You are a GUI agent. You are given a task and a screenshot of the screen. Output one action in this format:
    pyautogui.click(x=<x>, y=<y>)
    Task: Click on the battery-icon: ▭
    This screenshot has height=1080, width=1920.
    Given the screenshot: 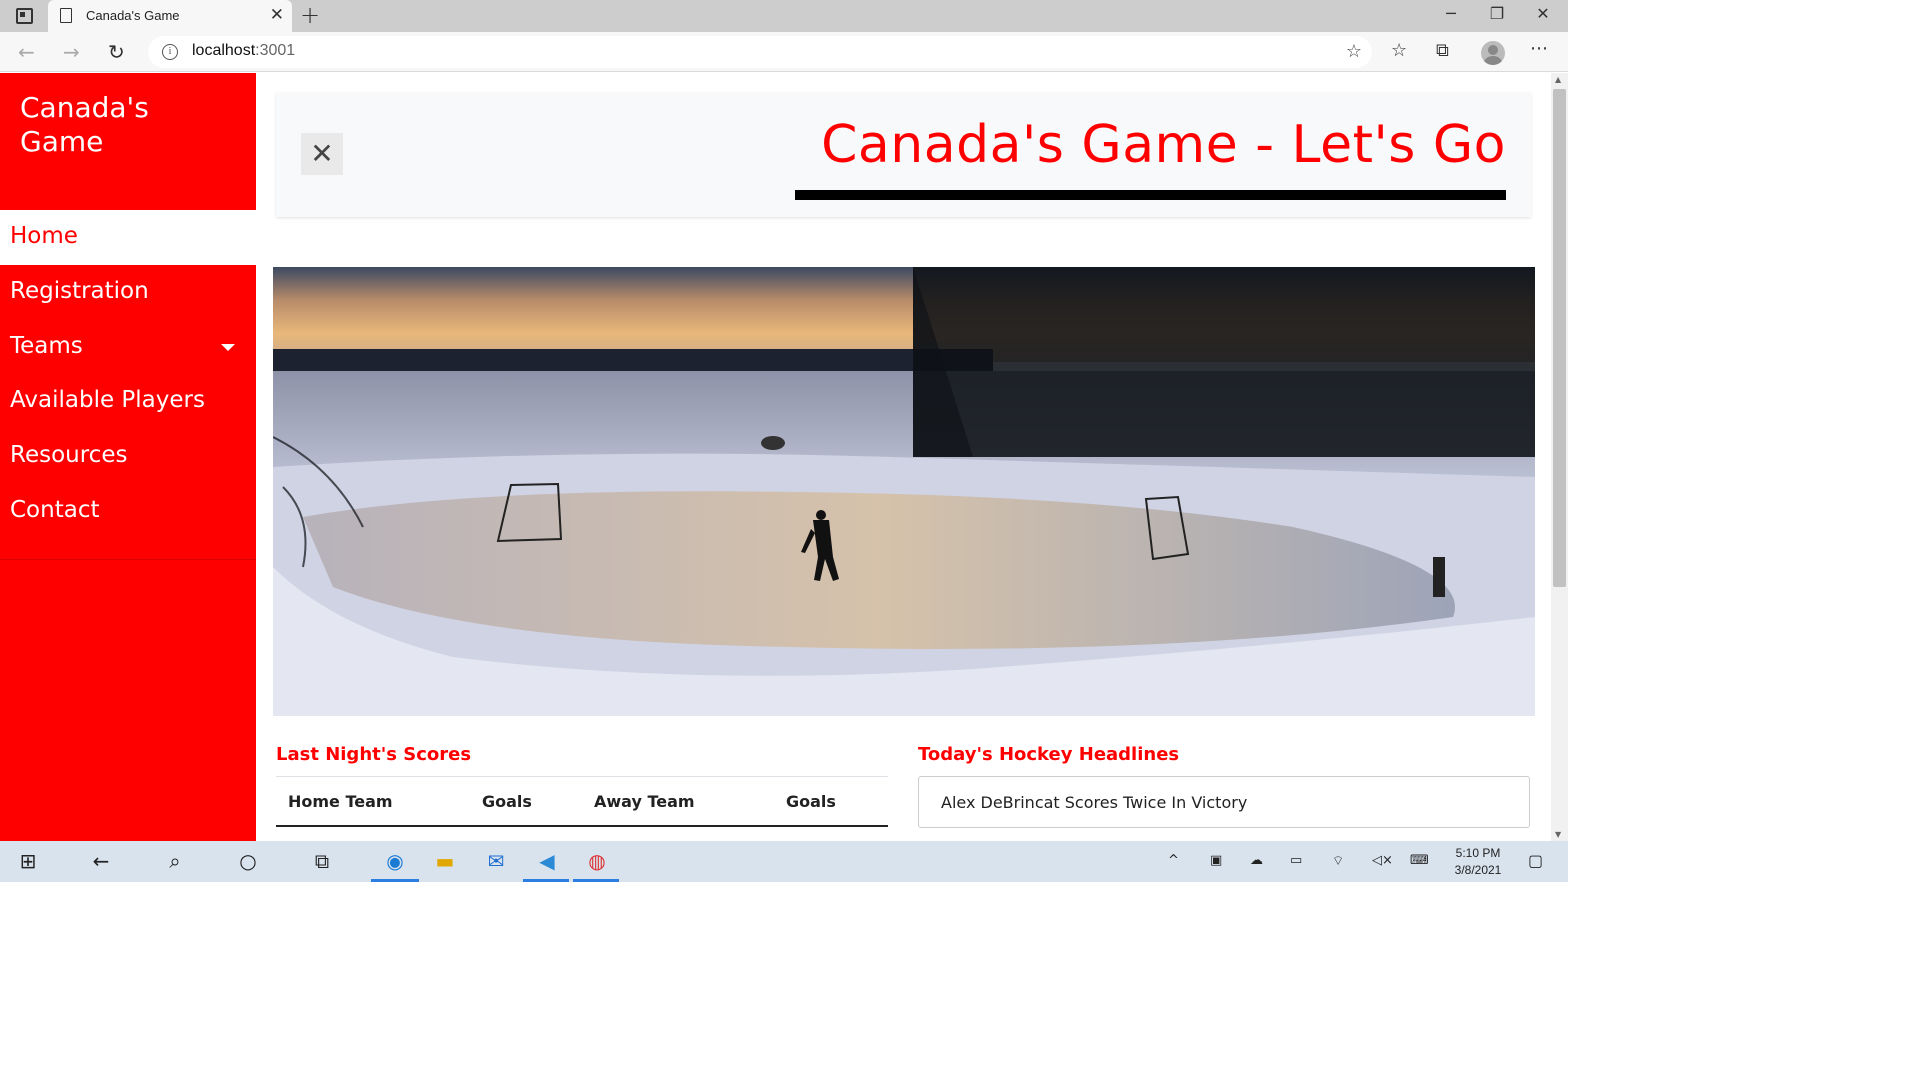 What is the action you would take?
    pyautogui.click(x=1296, y=860)
    